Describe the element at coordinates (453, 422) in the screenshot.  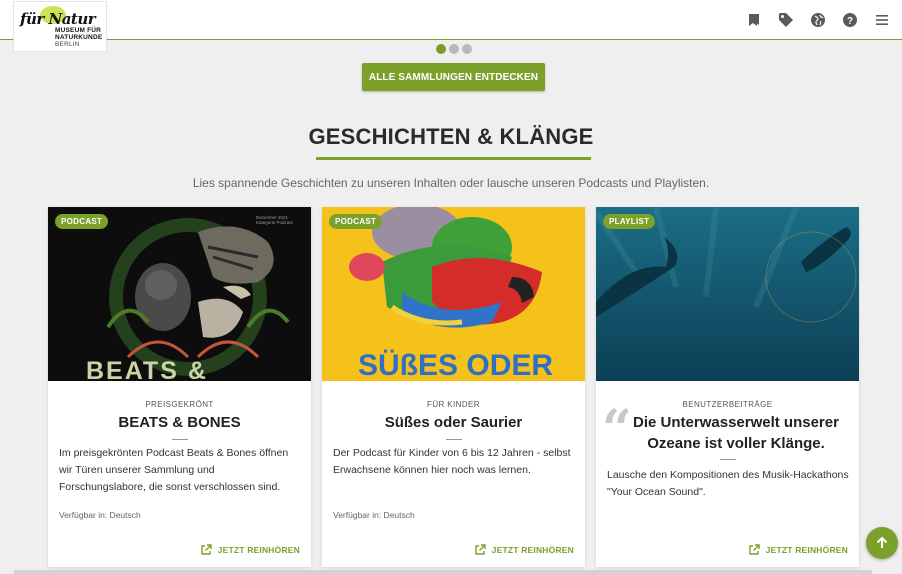
I see `card-title: Süßes oder Saurier` at that location.